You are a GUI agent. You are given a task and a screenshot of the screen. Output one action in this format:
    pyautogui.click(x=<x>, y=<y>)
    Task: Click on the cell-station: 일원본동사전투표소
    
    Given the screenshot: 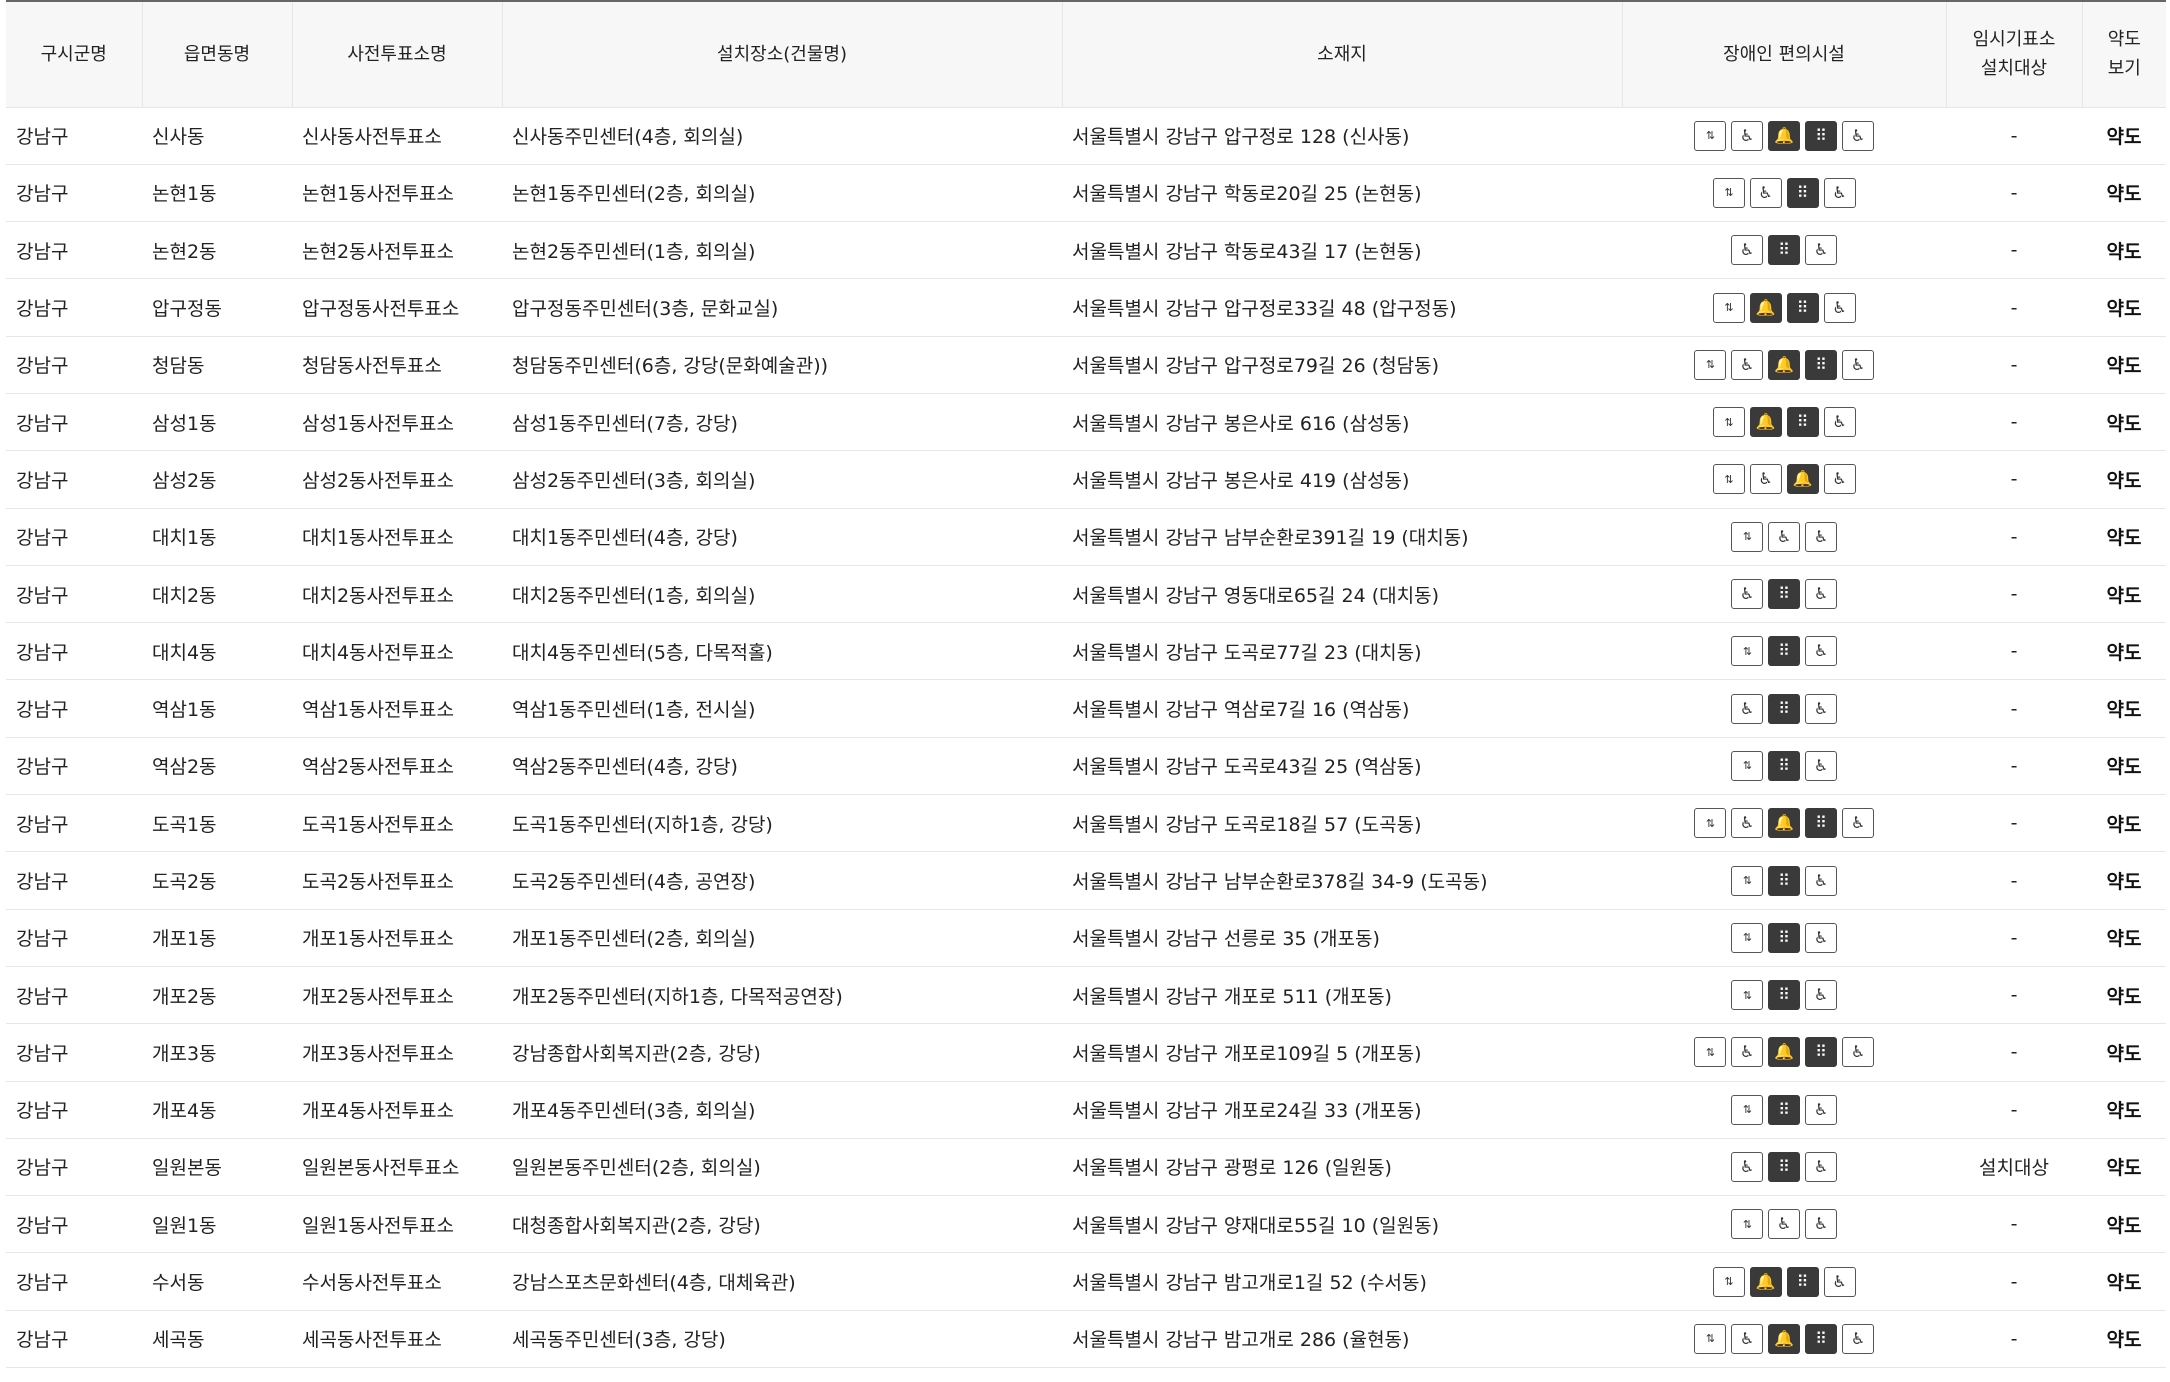 What is the action you would take?
    pyautogui.click(x=397, y=1167)
    